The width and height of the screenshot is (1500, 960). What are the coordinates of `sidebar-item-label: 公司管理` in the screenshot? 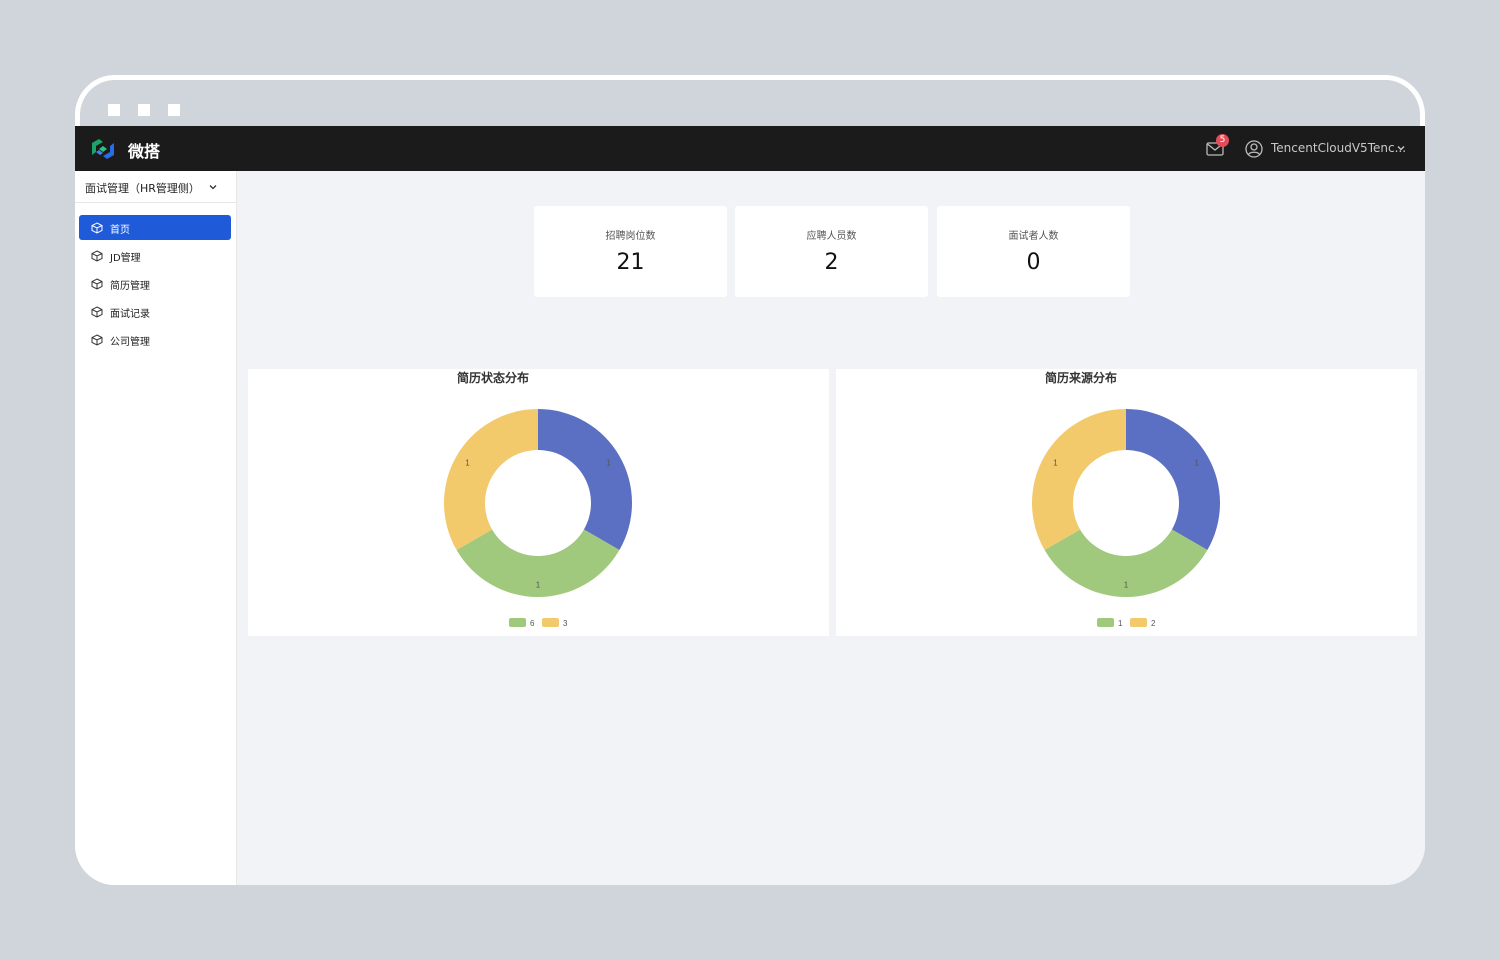 It's located at (130, 342).